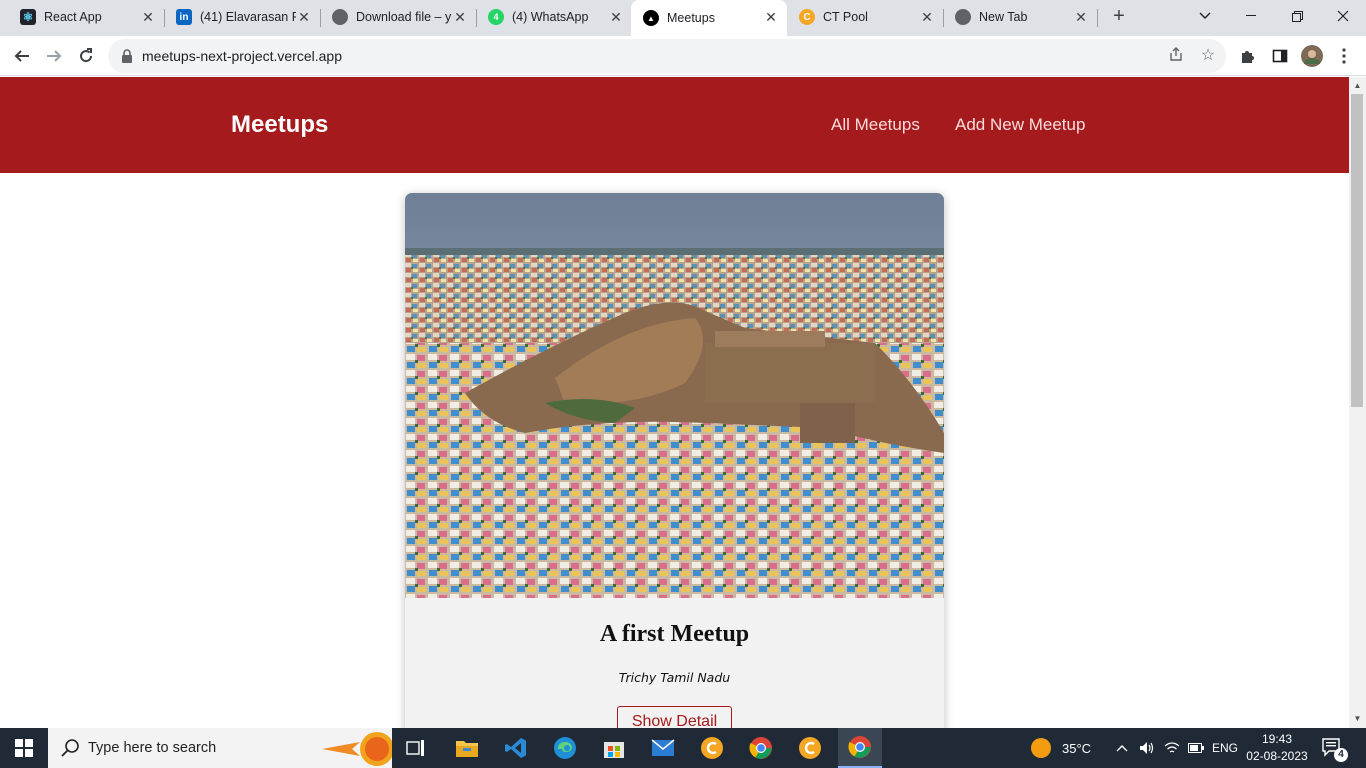 The width and height of the screenshot is (1366, 768). I want to click on back-arrow-icon, so click(22, 56).